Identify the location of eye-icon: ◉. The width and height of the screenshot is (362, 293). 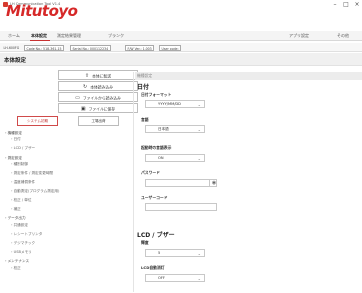
(213, 183).